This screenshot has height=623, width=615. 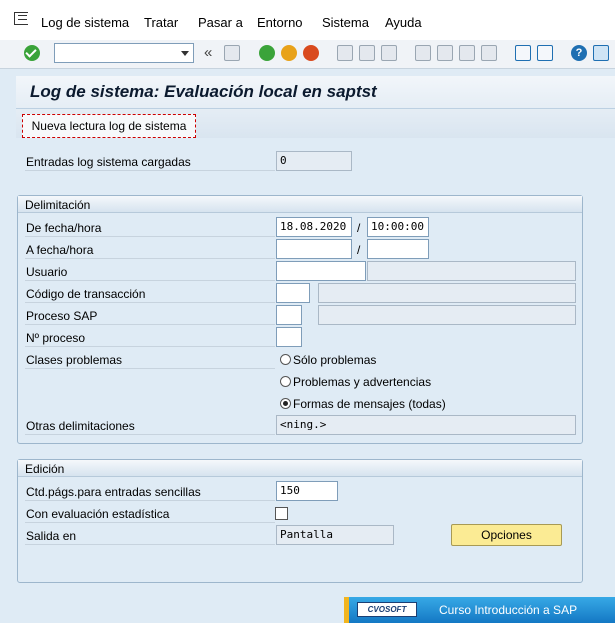 I want to click on standard-toolbar: « ?, so click(x=307, y=54).